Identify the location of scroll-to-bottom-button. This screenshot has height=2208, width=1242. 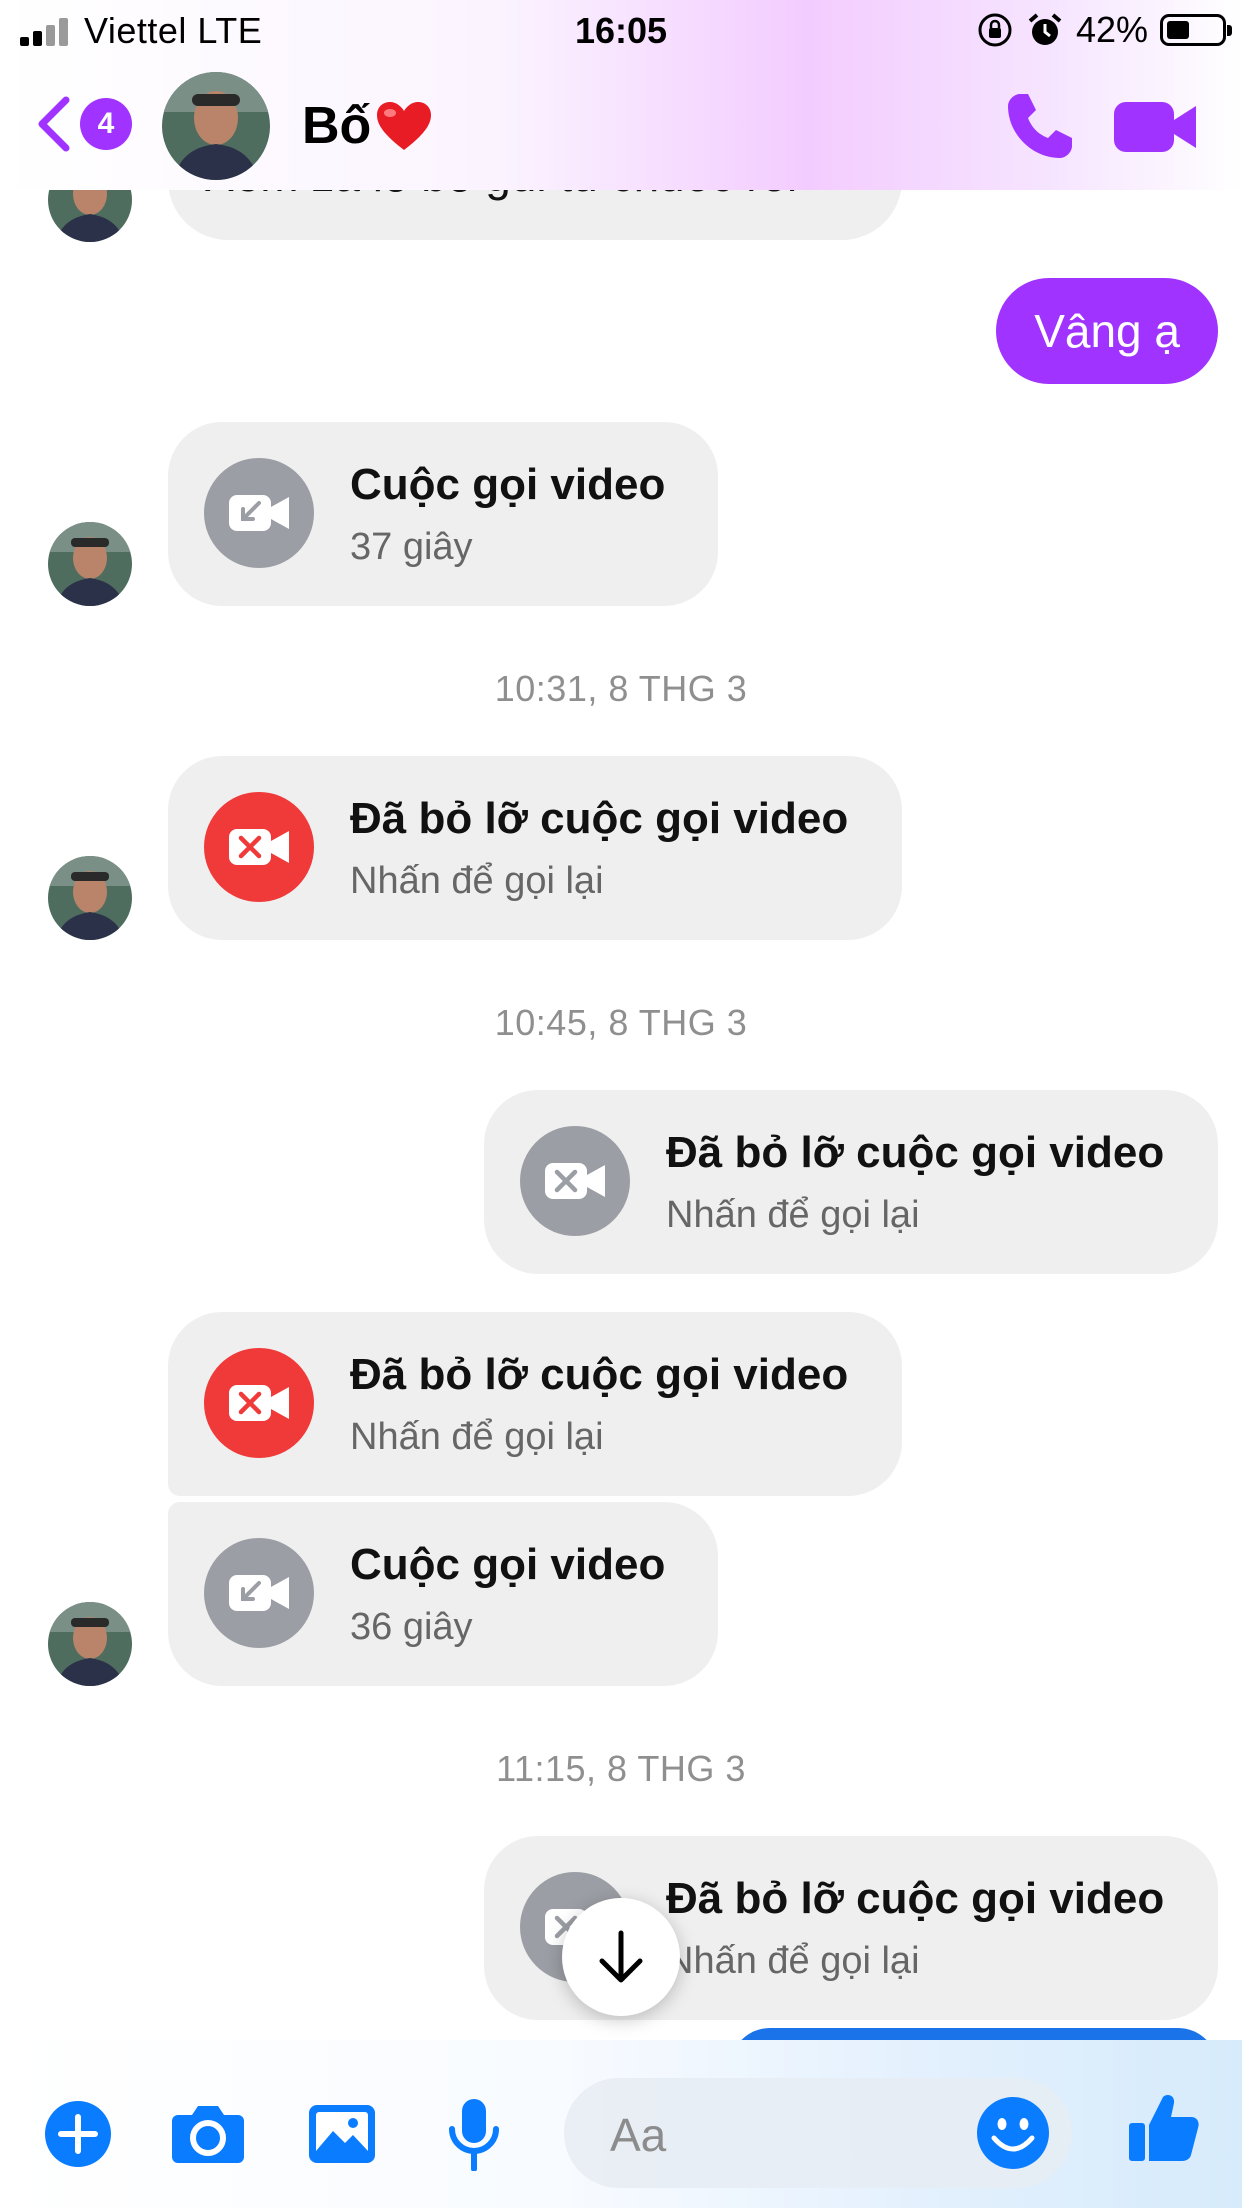
(621, 1957).